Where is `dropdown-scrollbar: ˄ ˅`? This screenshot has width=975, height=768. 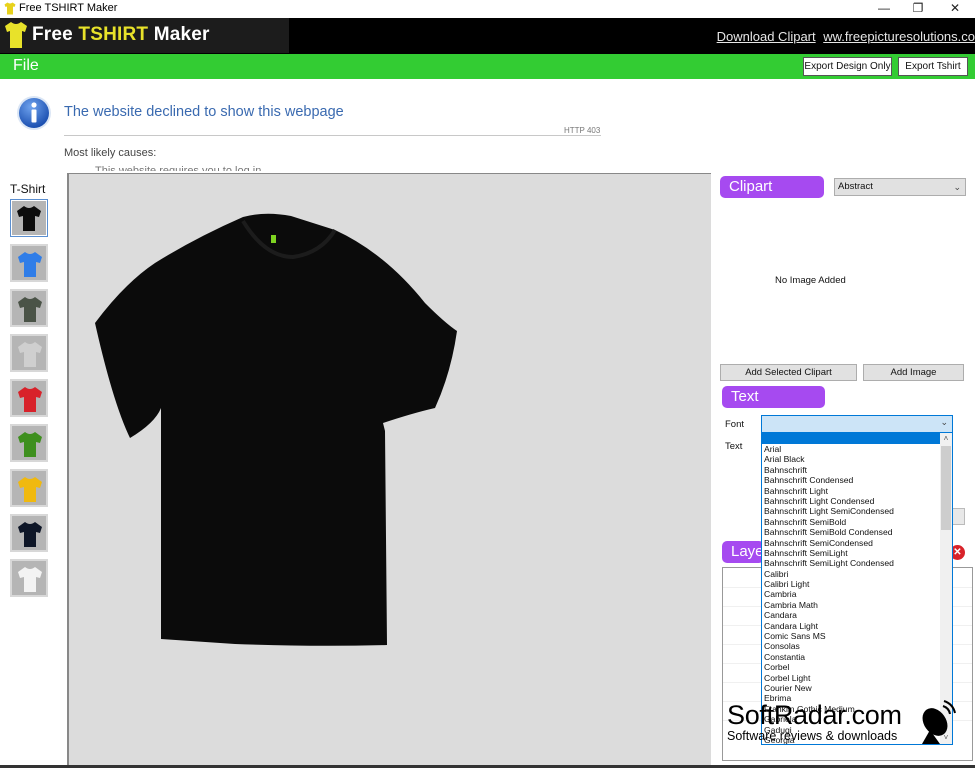
dropdown-scrollbar: ˄ ˅ is located at coordinates (946, 588).